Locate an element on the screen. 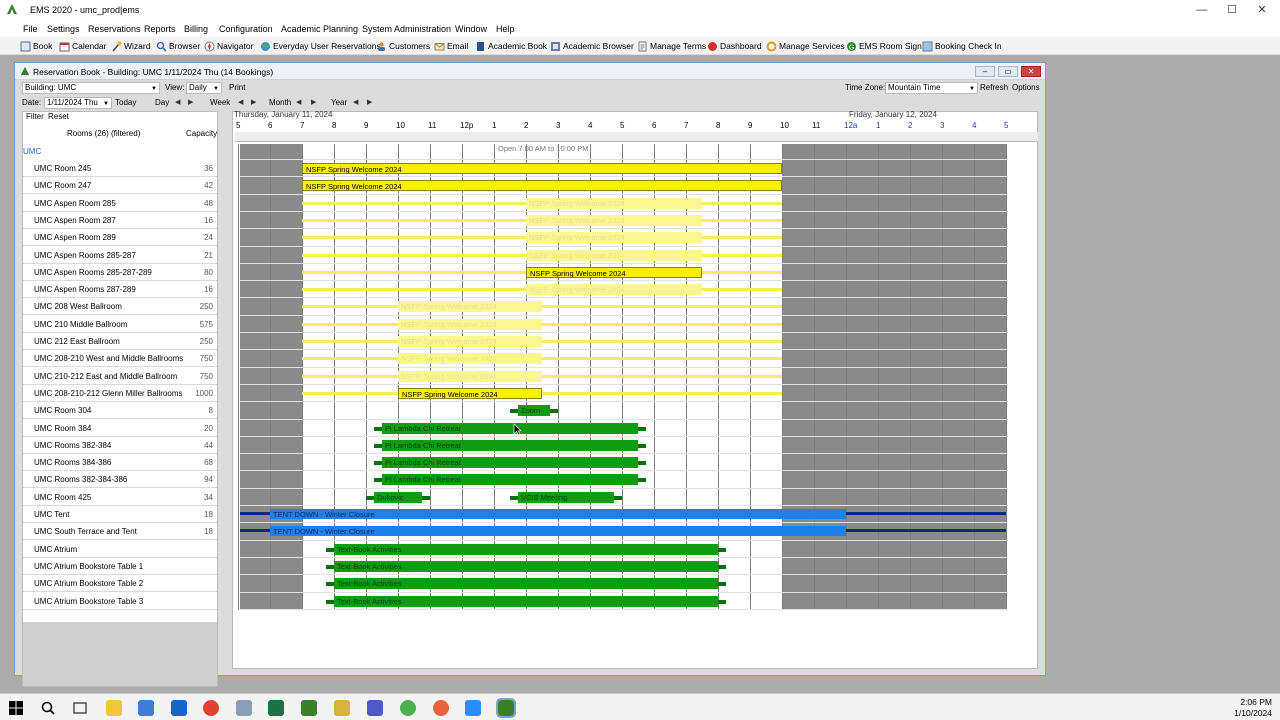  toolbar-calendar: Calendar is located at coordinates (83, 46).